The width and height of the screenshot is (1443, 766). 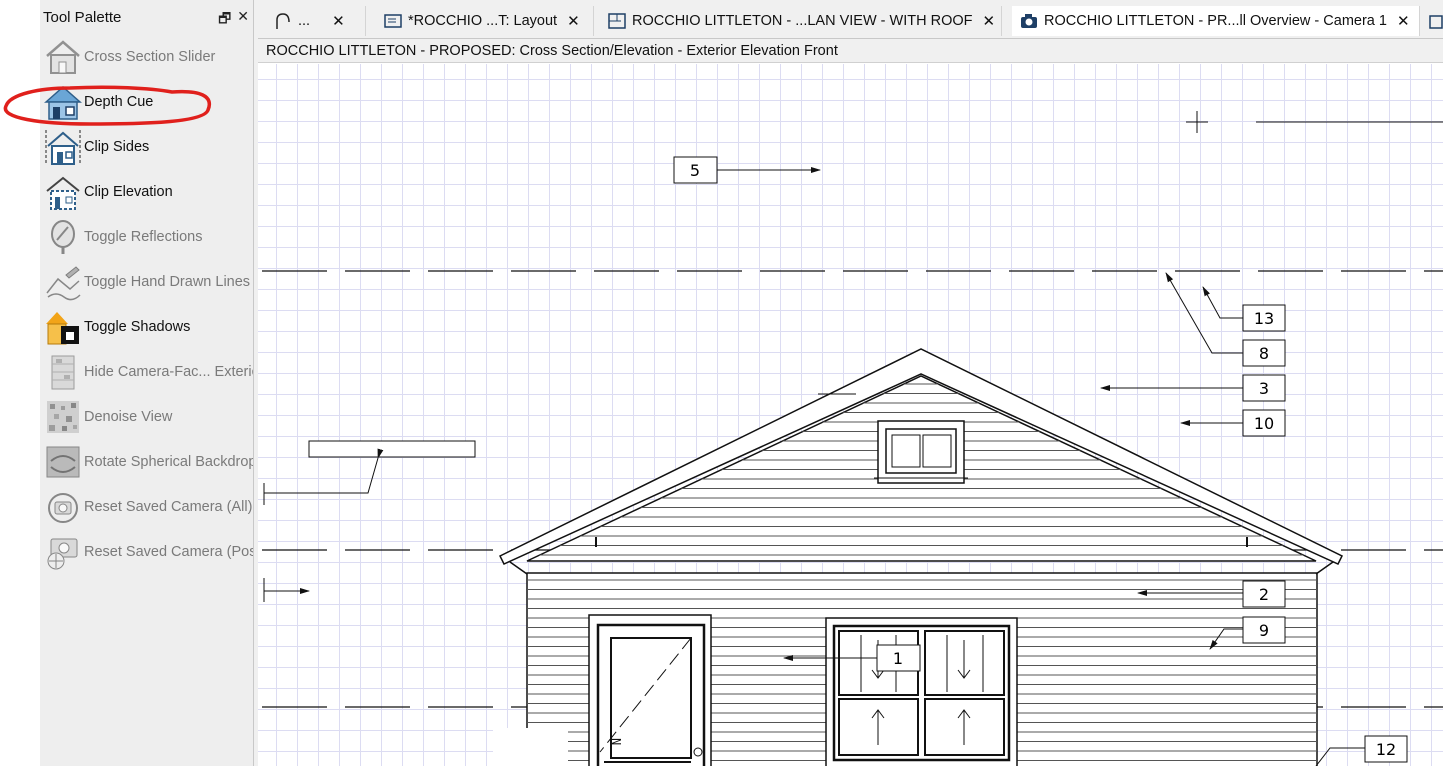 I want to click on tool-label: Reset Saved Camera (Position), so click(x=168, y=551).